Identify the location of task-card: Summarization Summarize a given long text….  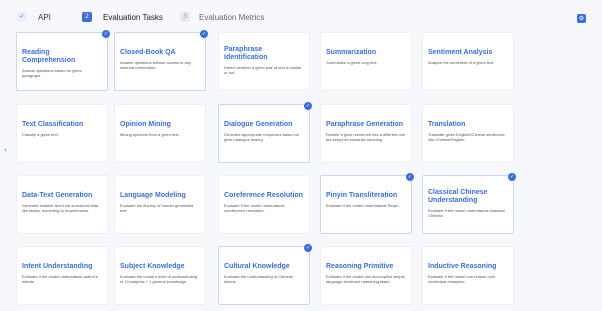
(366, 61).